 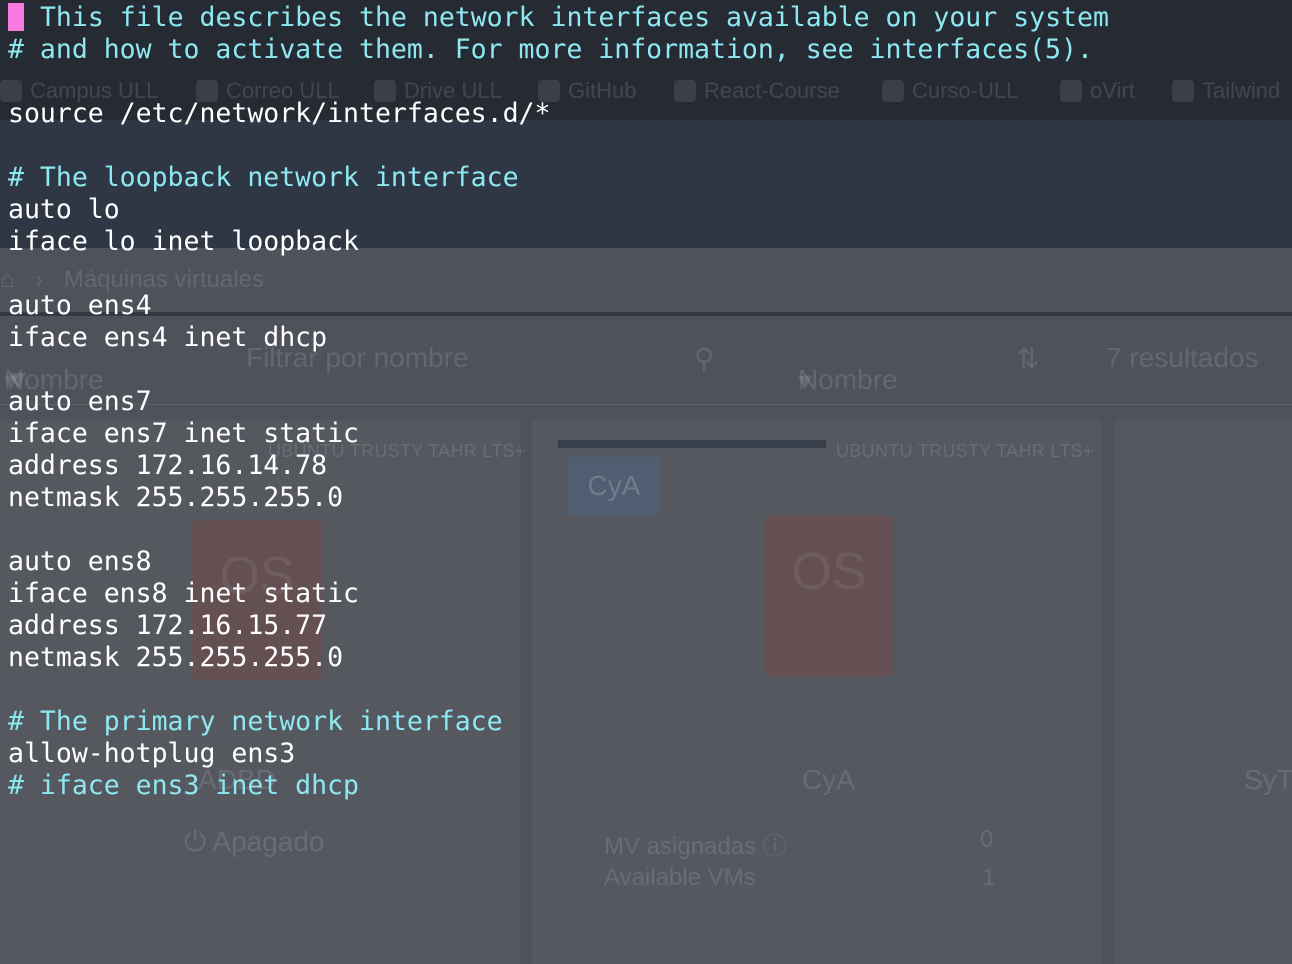 I want to click on stat-available-value: 1, so click(x=989, y=877).